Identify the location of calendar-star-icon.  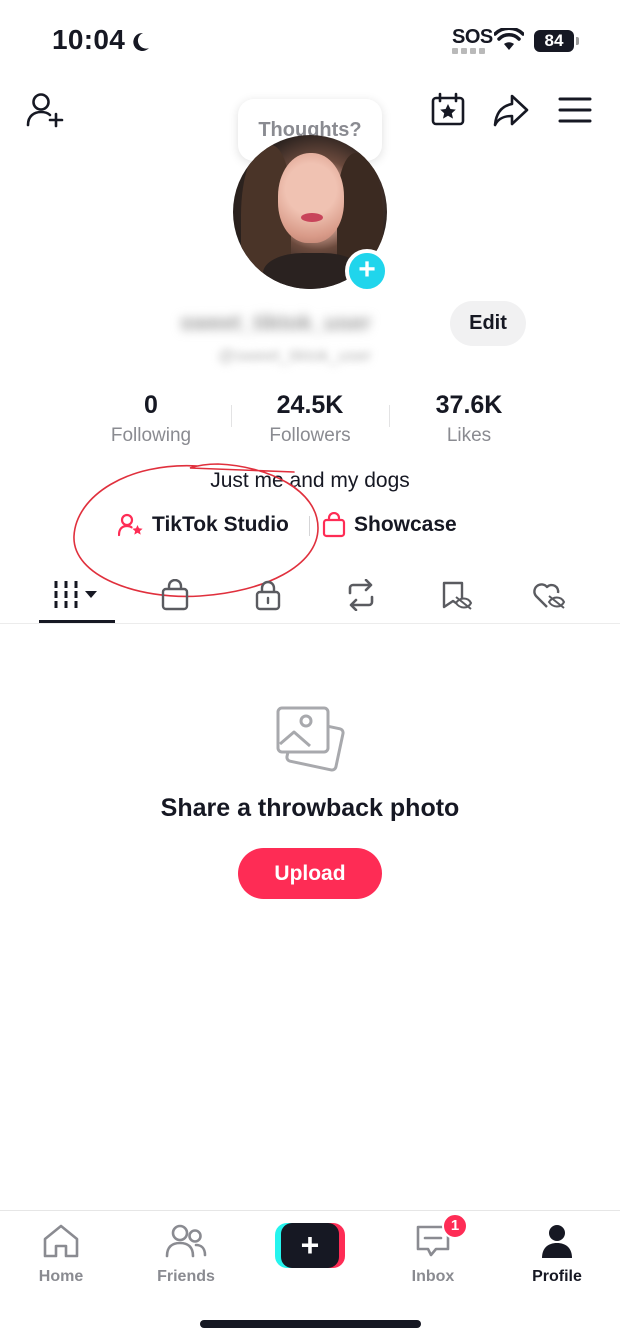
(448, 110).